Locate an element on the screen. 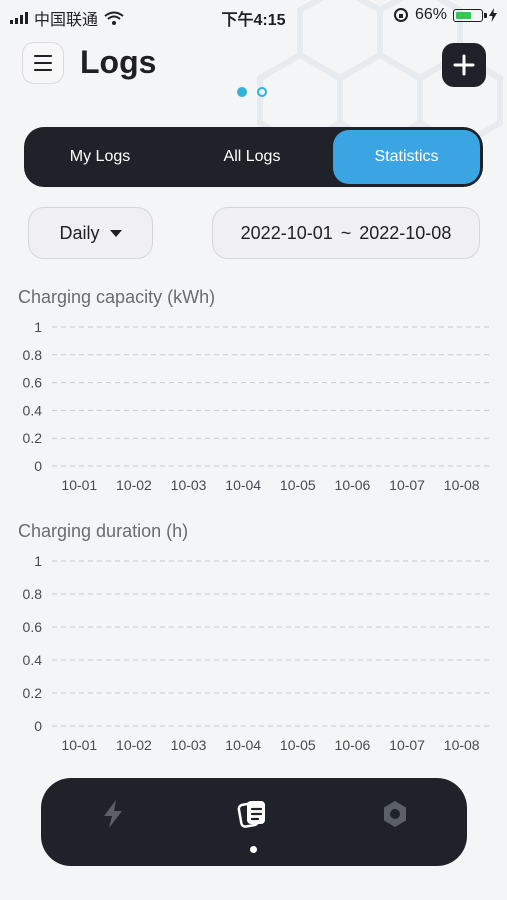 The height and width of the screenshot is (900, 507). nav-charging is located at coordinates (113, 814).